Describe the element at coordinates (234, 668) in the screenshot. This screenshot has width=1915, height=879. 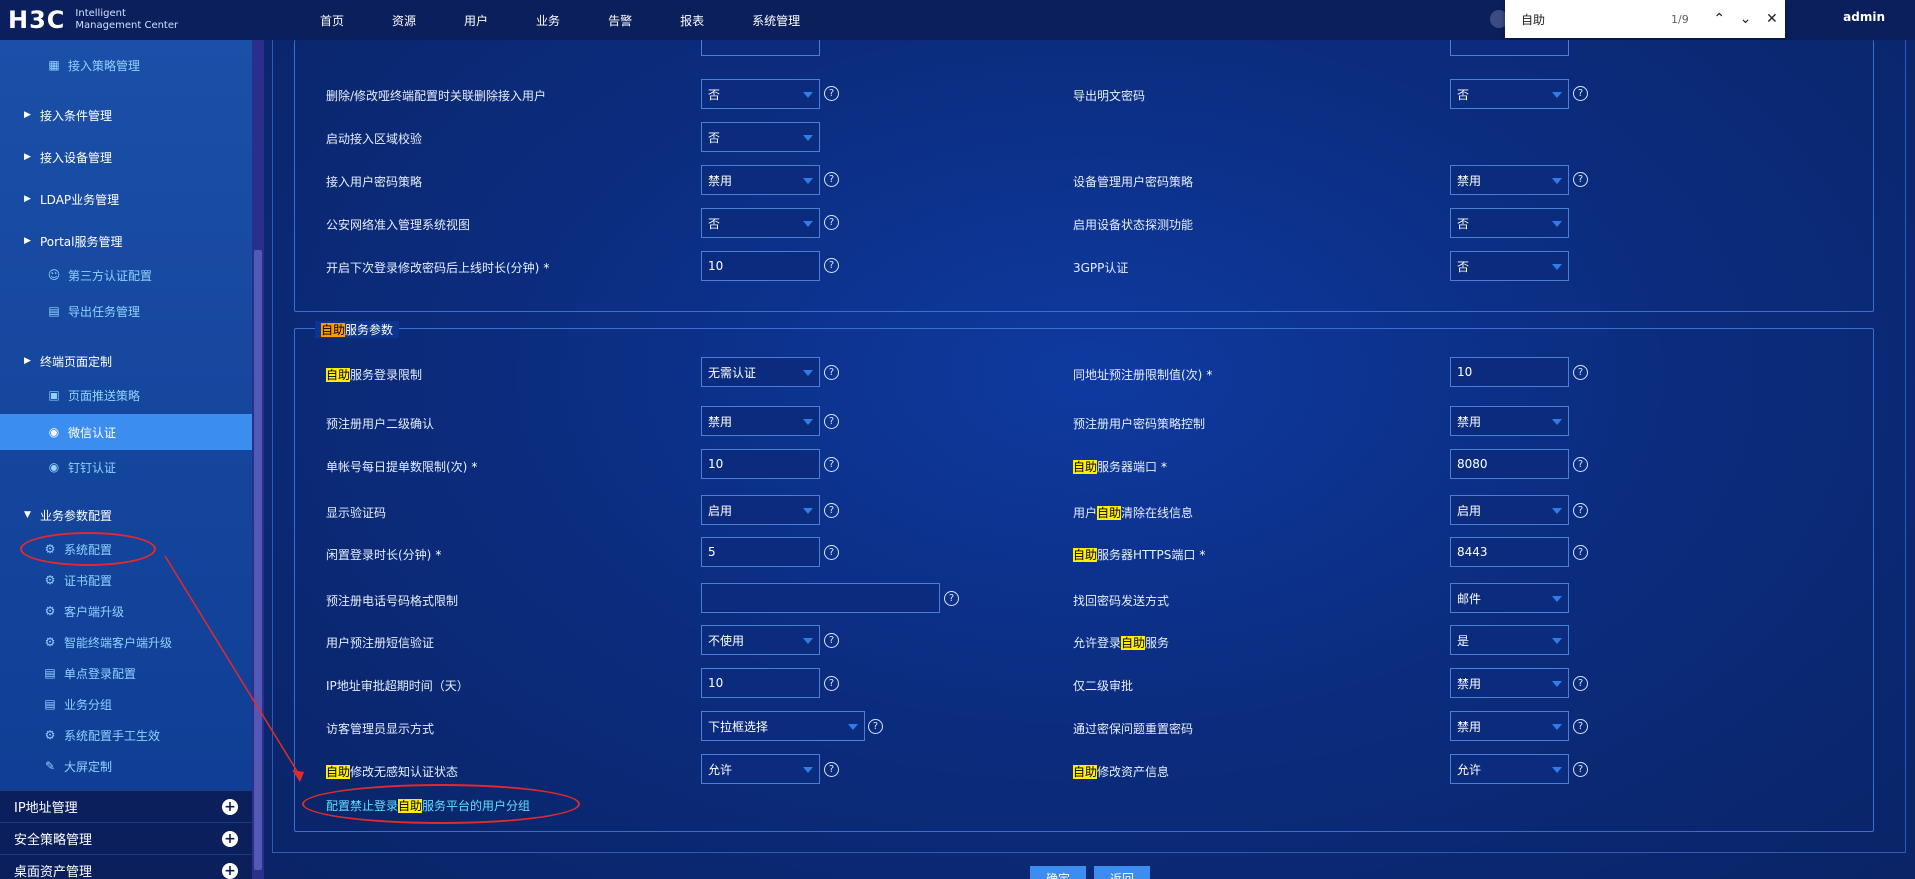
I see `annotation-arrow` at that location.